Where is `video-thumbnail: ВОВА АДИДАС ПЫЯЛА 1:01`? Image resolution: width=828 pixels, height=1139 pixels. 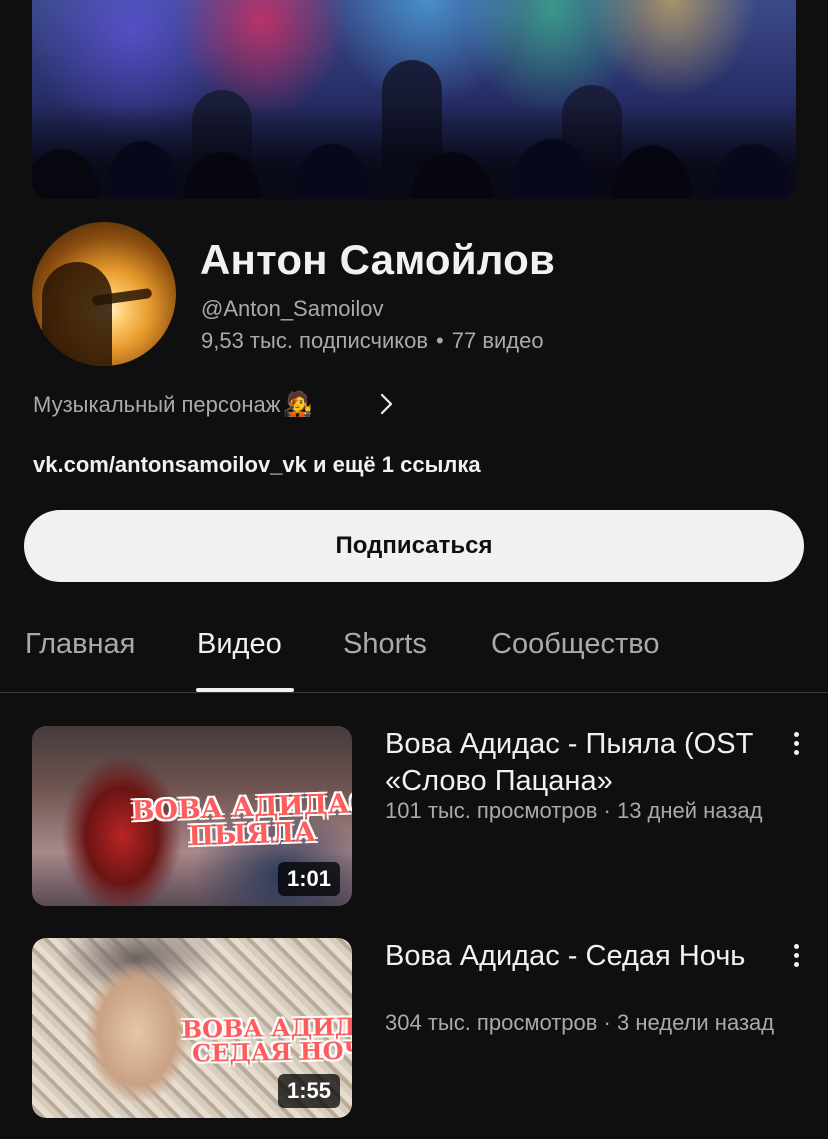
video-thumbnail: ВОВА АДИДАС ПЫЯЛА 1:01 is located at coordinates (192, 816).